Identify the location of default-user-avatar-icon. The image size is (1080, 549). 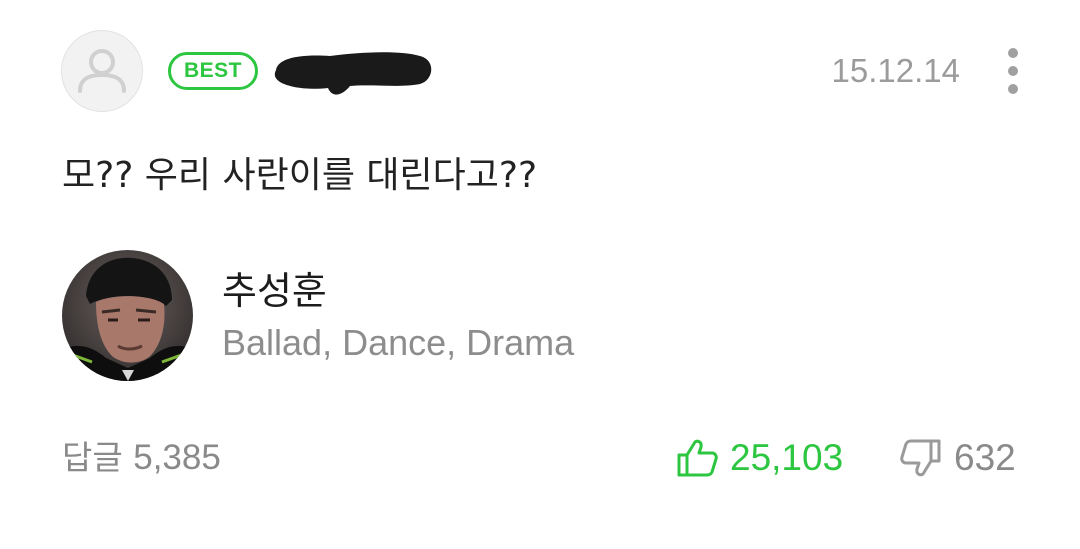
(102, 71).